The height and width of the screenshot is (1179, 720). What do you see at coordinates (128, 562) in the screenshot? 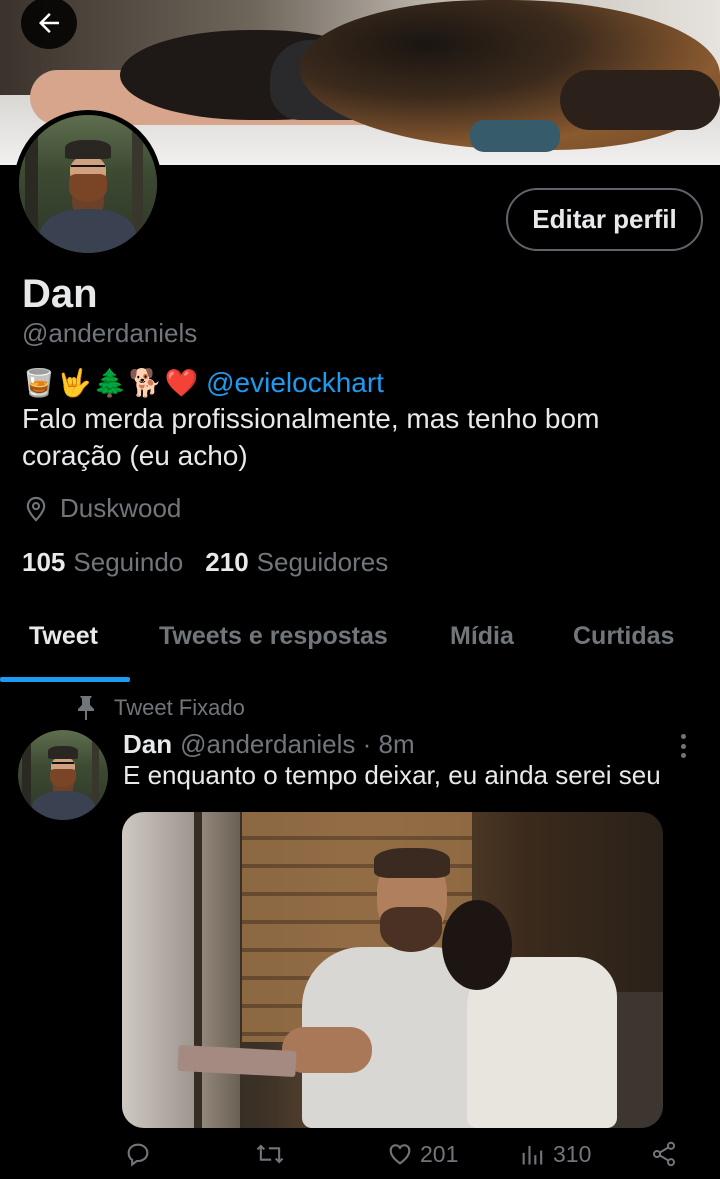
I see `following-label: Seguindo` at bounding box center [128, 562].